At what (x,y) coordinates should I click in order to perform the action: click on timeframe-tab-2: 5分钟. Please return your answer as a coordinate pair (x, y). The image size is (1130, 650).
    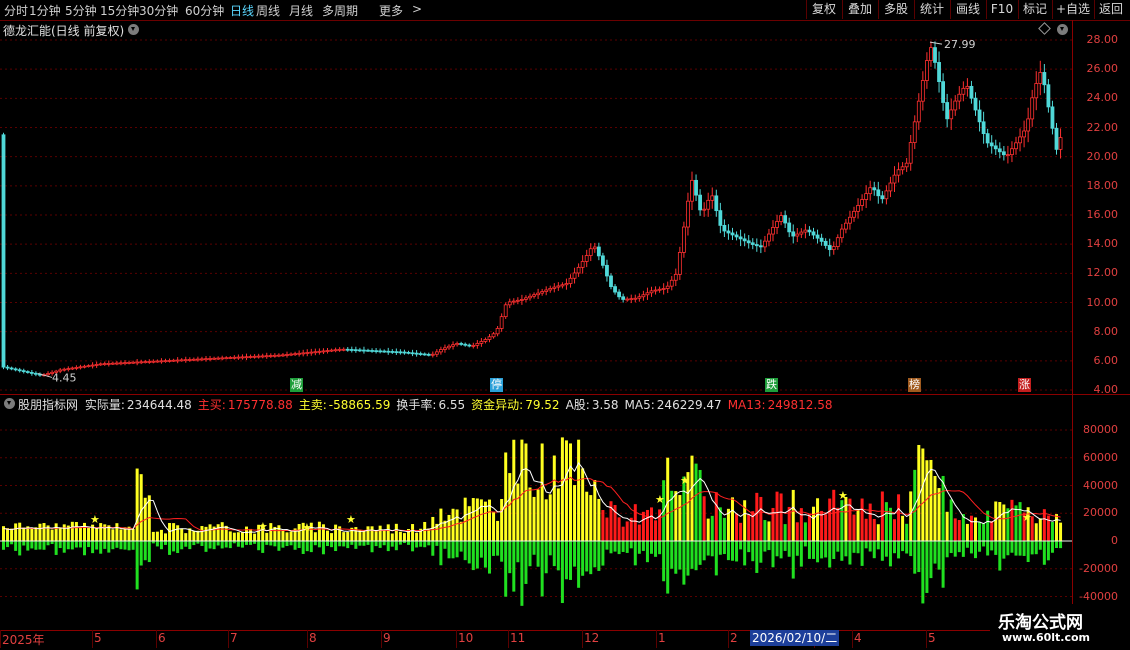
    Looking at the image, I should click on (81, 10).